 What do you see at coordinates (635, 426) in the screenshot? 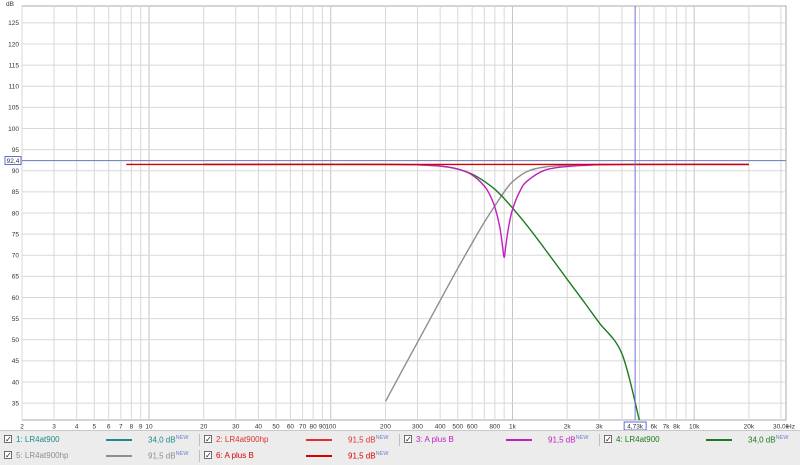
I see `cursor-frequency-readout: 4,73k` at bounding box center [635, 426].